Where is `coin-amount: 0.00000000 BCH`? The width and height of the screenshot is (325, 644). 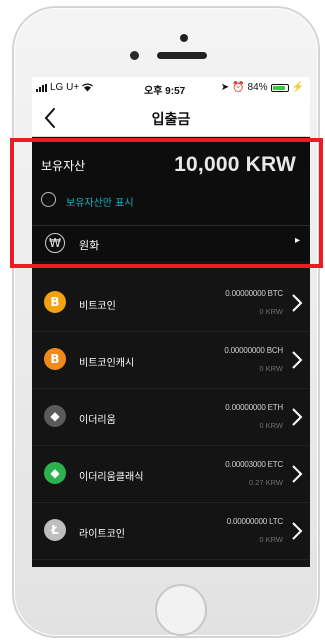
coin-amount: 0.00000000 BCH is located at coordinates (253, 350).